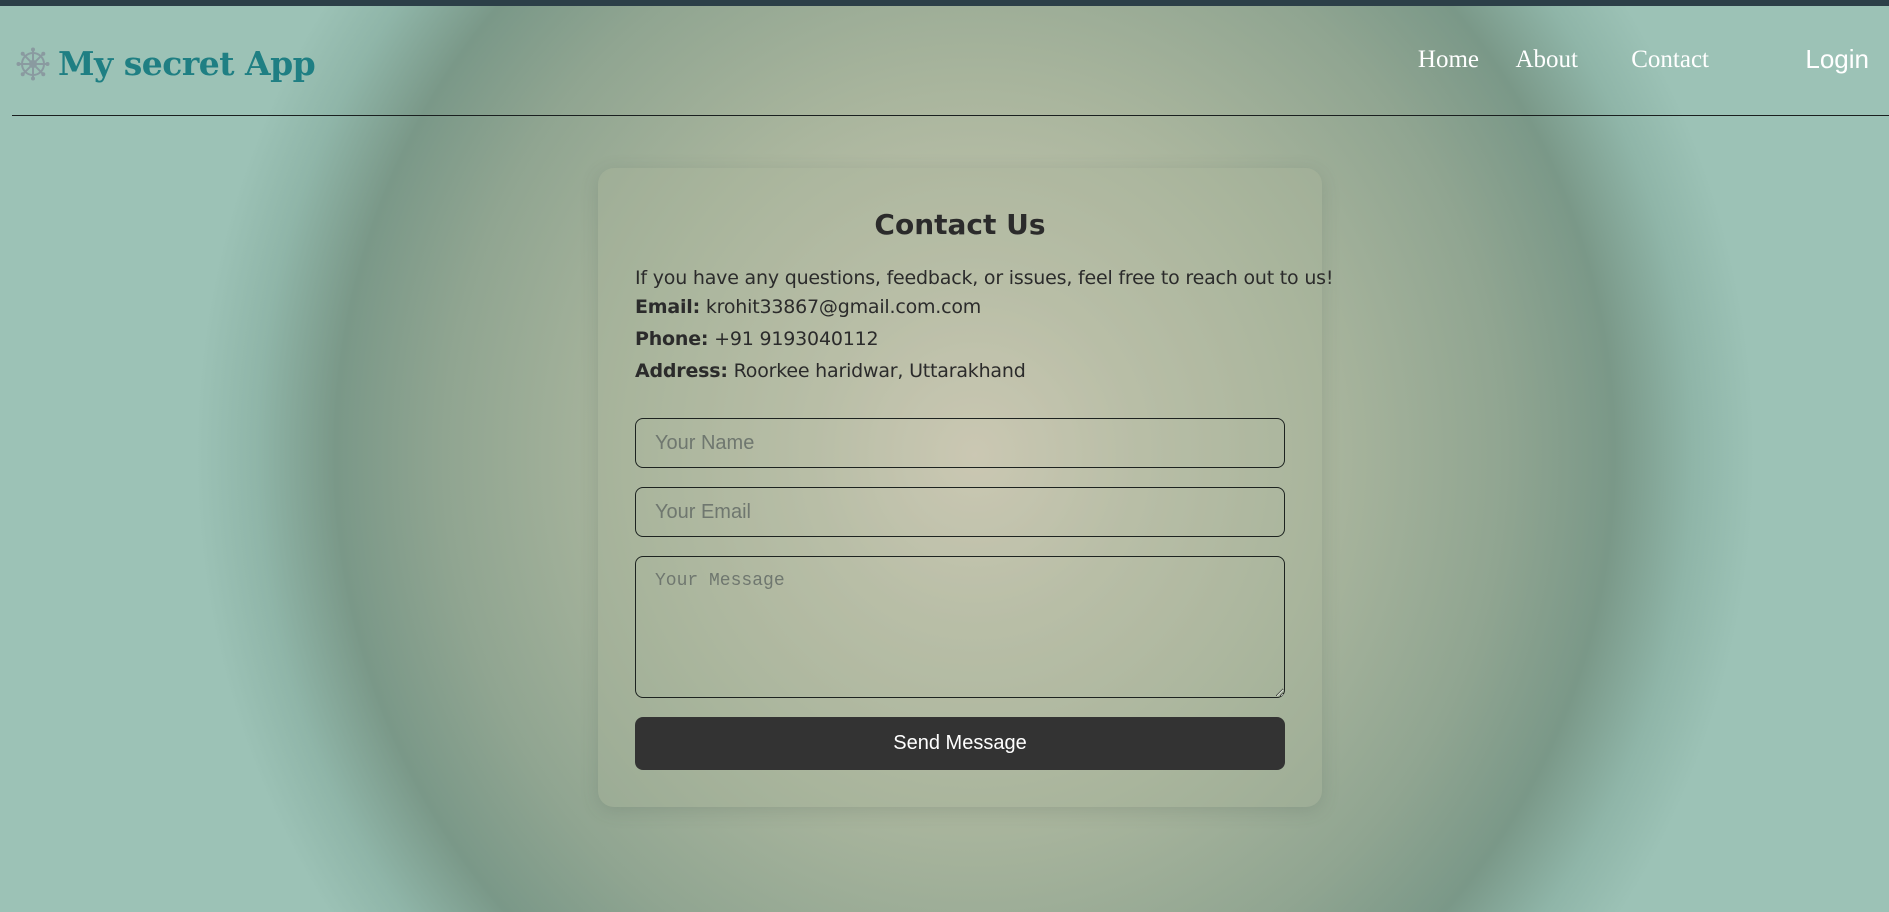  I want to click on login-button: Login, so click(1837, 59).